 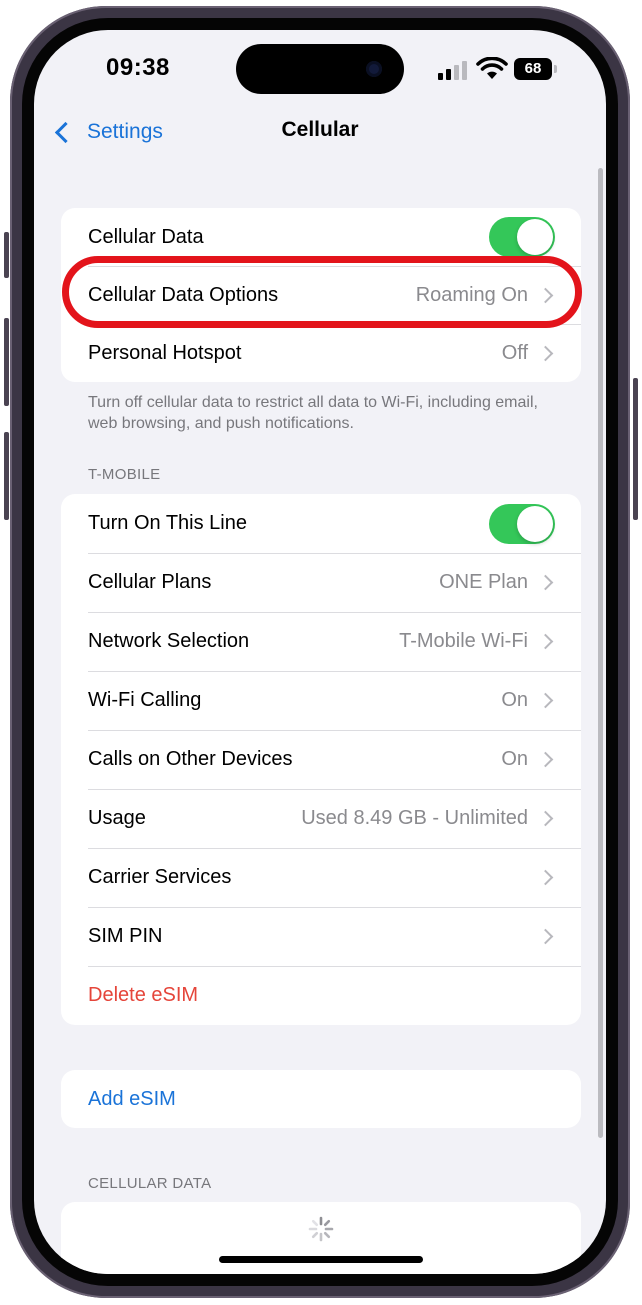 What do you see at coordinates (555, 69) in the screenshot?
I see `battery-cap-icon` at bounding box center [555, 69].